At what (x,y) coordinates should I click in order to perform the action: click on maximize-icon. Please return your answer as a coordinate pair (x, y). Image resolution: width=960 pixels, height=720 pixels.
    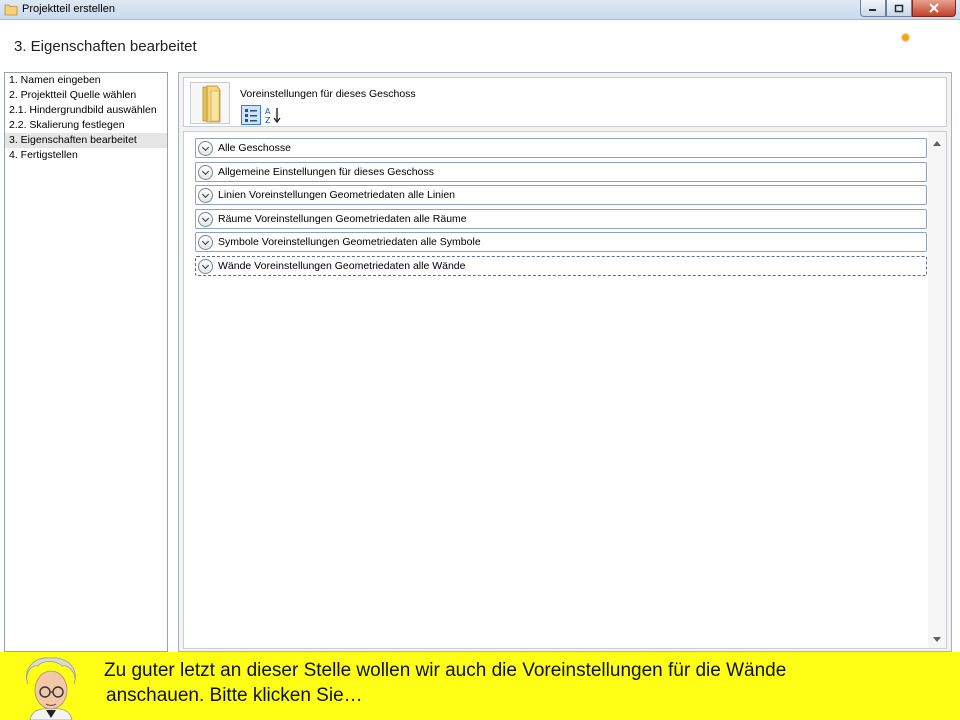
    Looking at the image, I should click on (899, 8).